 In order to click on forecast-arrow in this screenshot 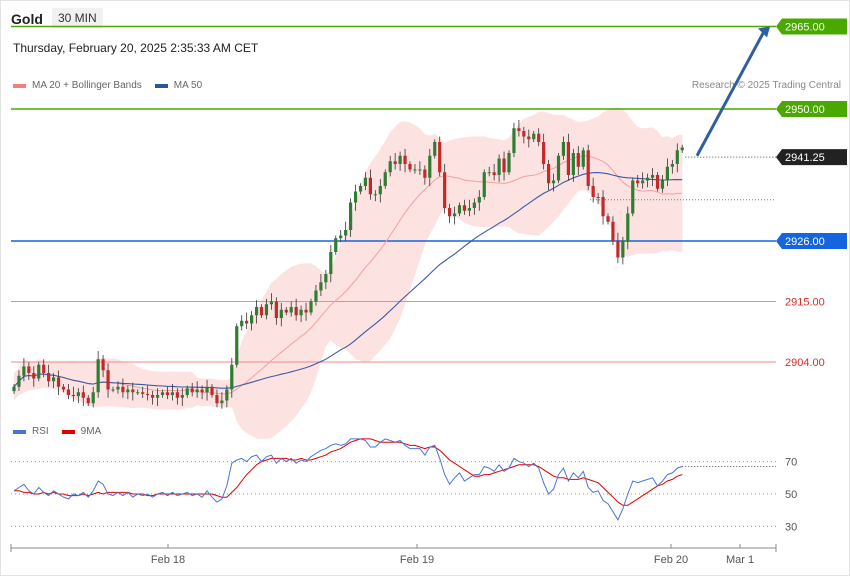, I will do `click(732, 91)`.